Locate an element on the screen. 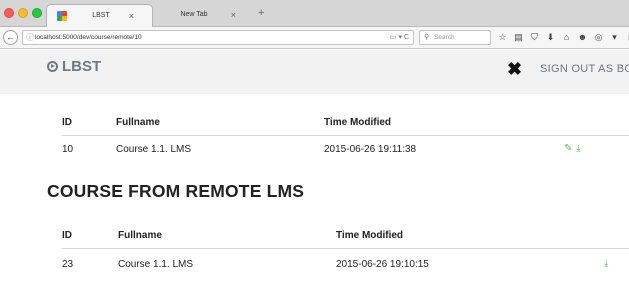 Image resolution: width=629 pixels, height=289 pixels. search-icon: ⚲ is located at coordinates (427, 37).